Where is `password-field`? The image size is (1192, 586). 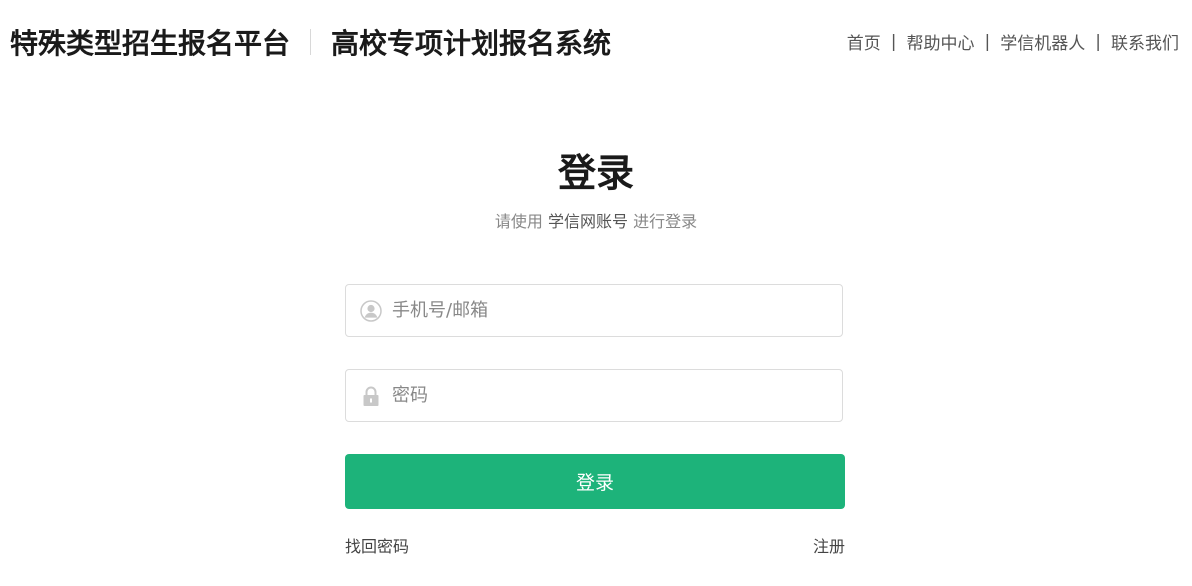
password-field is located at coordinates (594, 395).